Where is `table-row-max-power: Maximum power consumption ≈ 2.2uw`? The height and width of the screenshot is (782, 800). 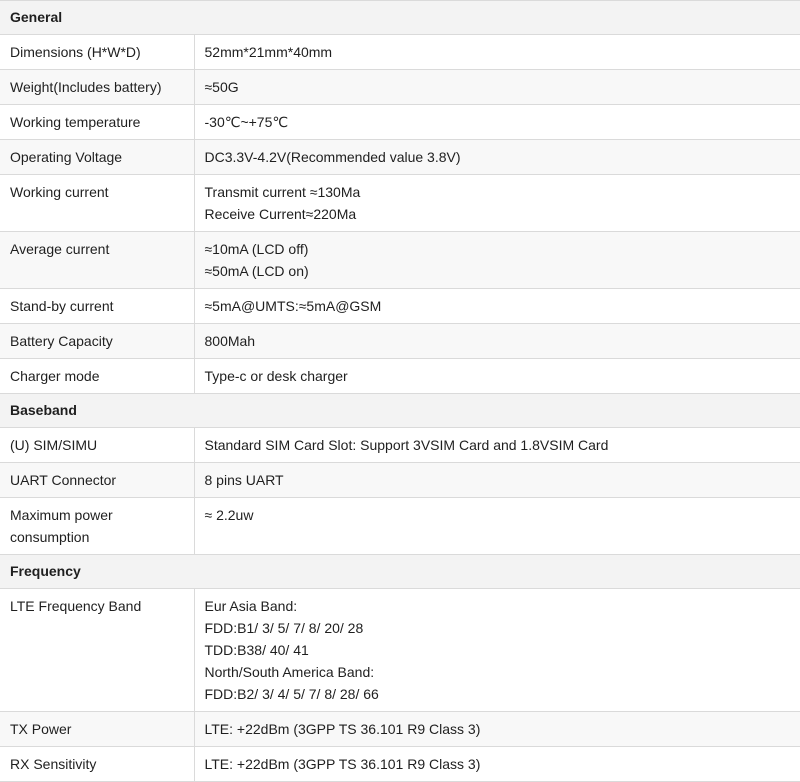 table-row-max-power: Maximum power consumption ≈ 2.2uw is located at coordinates (400, 526).